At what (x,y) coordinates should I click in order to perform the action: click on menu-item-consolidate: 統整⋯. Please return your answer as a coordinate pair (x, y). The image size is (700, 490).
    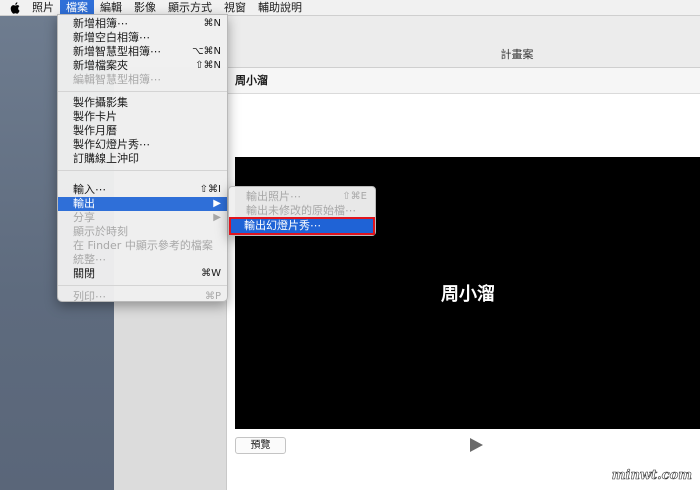
    Looking at the image, I should click on (89, 259).